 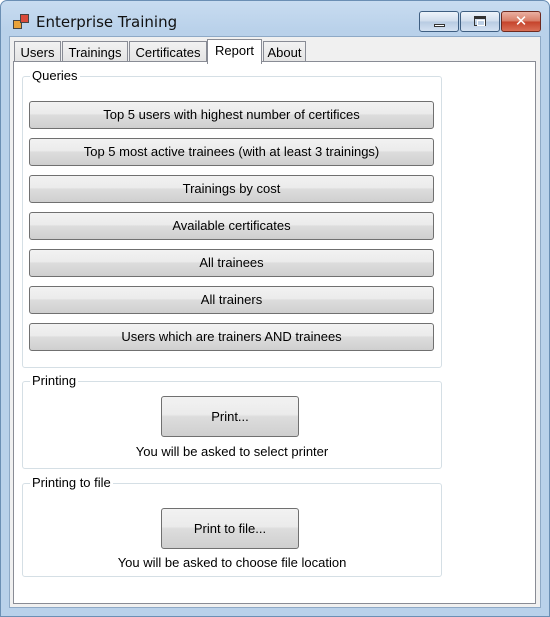 I want to click on tab-trainings: Trainings, so click(x=95, y=52).